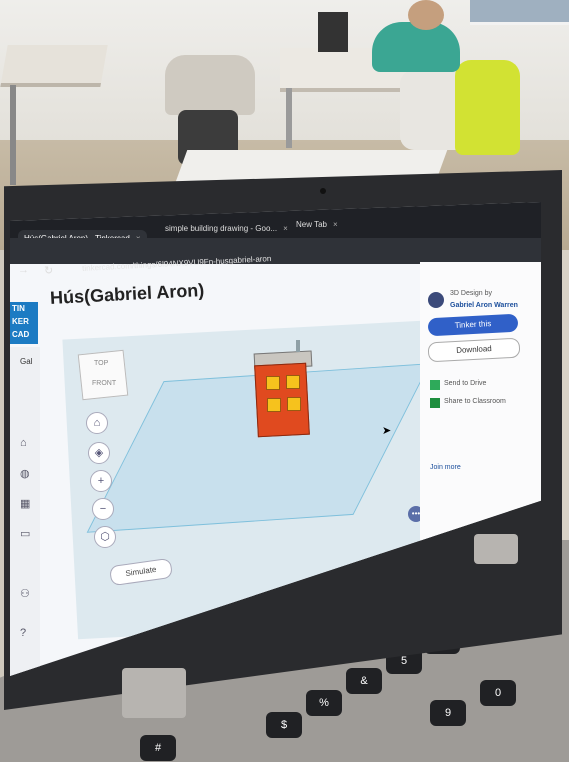 Image resolution: width=569 pixels, height=762 pixels. What do you see at coordinates (21, 334) in the screenshot?
I see `logo-line: CAD` at bounding box center [21, 334].